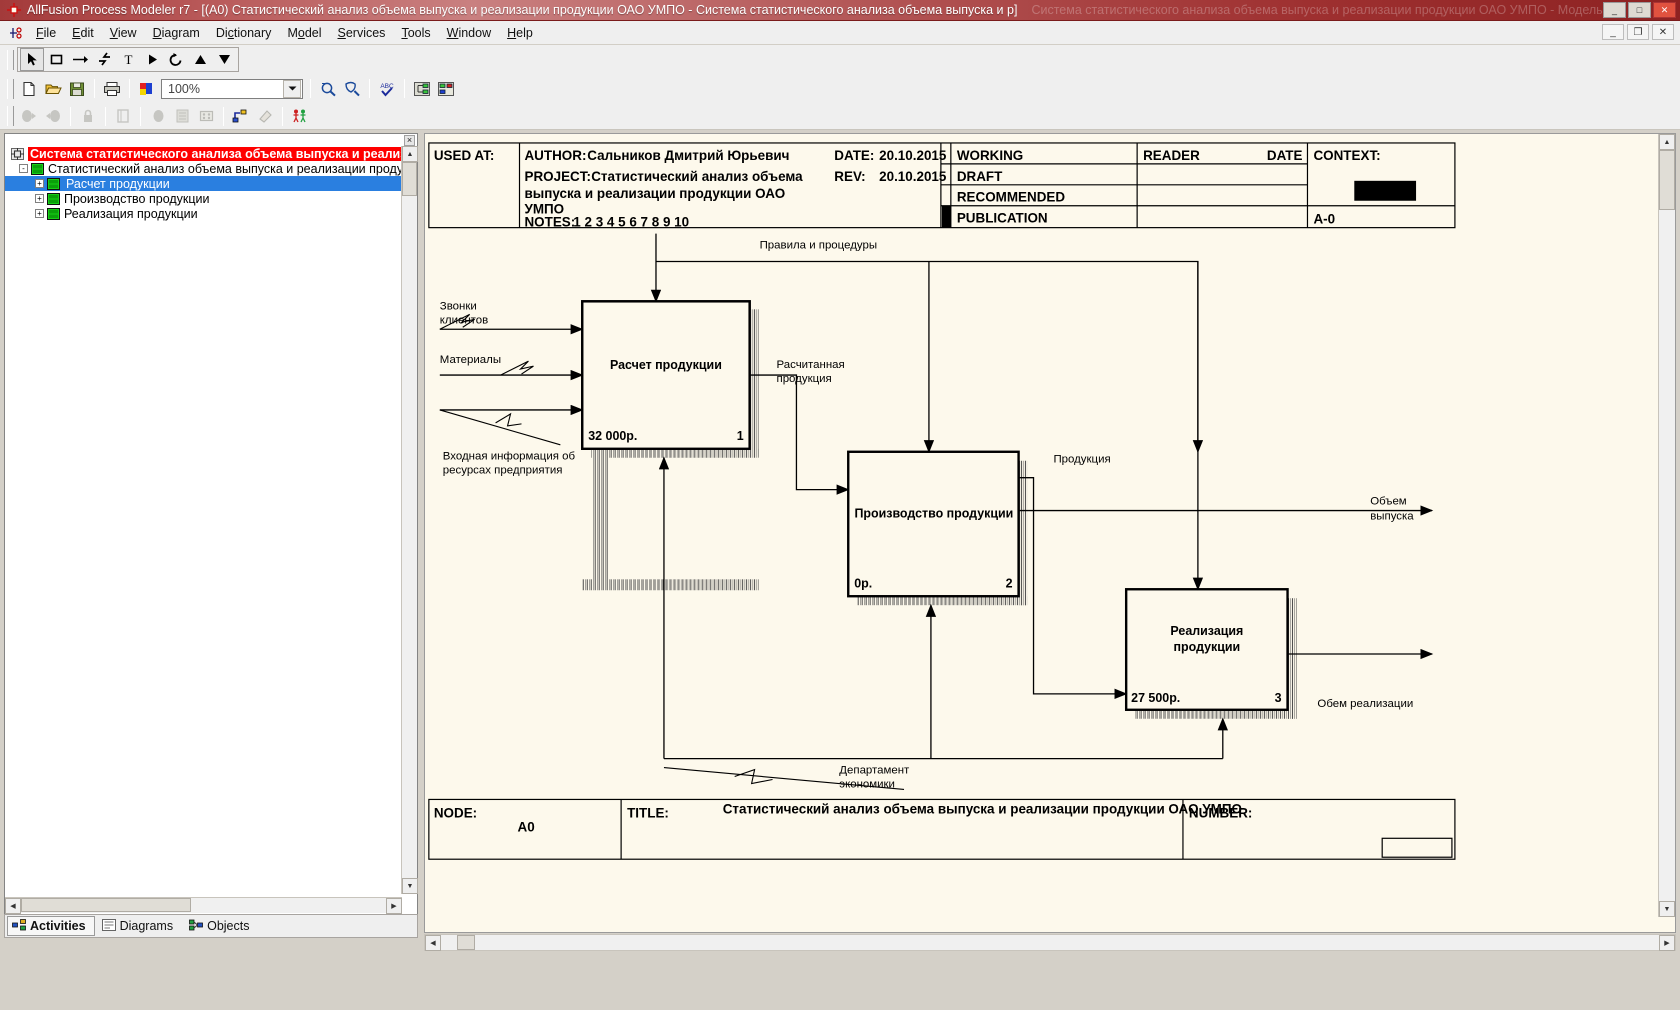 This screenshot has width=1680, height=1010. What do you see at coordinates (422, 88) in the screenshot?
I see `model-explorer-icon` at bounding box center [422, 88].